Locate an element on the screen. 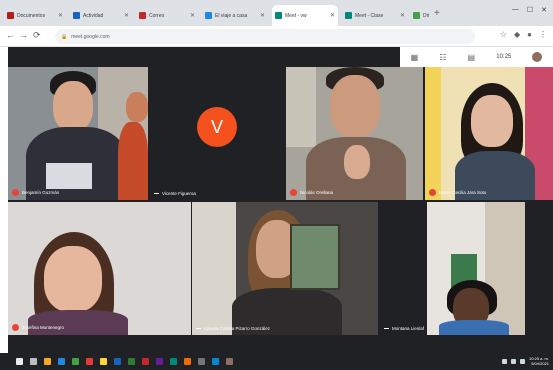  file-explorer-icon is located at coordinates (47, 361).